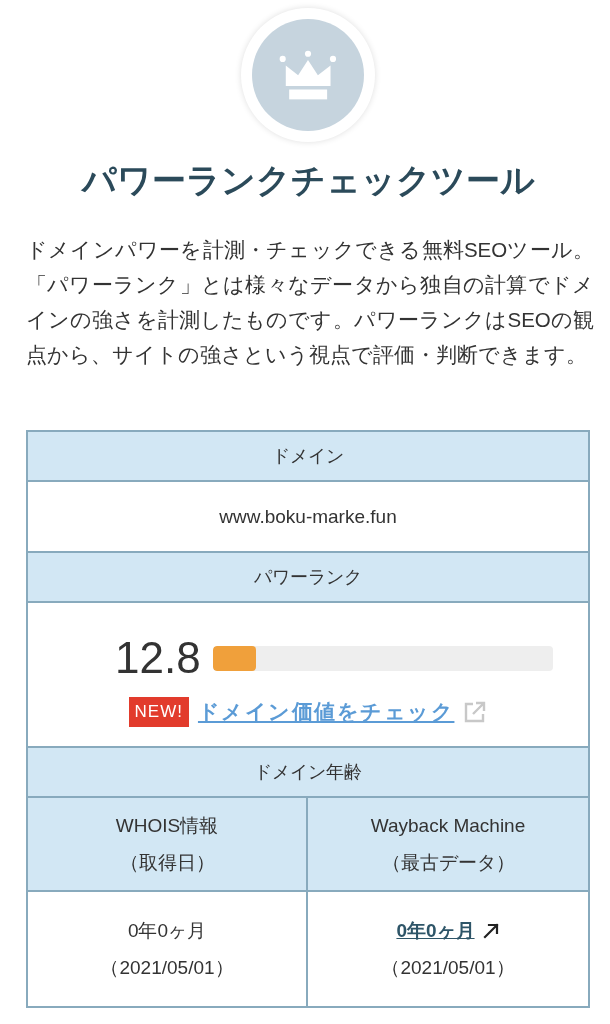  What do you see at coordinates (435, 930) in the screenshot?
I see `age-link: 0年0ヶ月` at bounding box center [435, 930].